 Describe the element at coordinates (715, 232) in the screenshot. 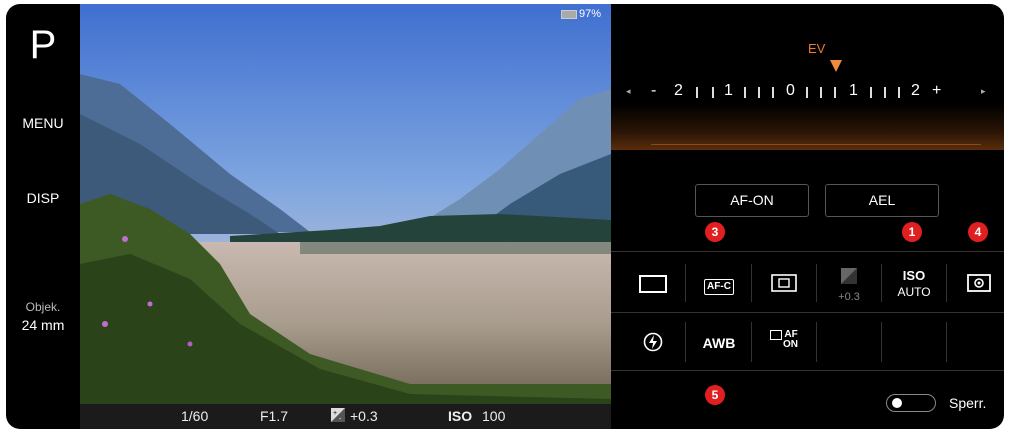

I see `callout-badge: 3` at that location.